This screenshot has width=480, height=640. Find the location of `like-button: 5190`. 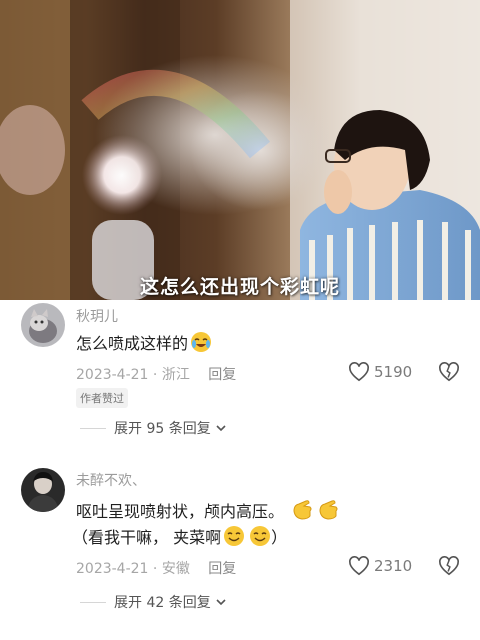

like-button: 5190 is located at coordinates (380, 372).